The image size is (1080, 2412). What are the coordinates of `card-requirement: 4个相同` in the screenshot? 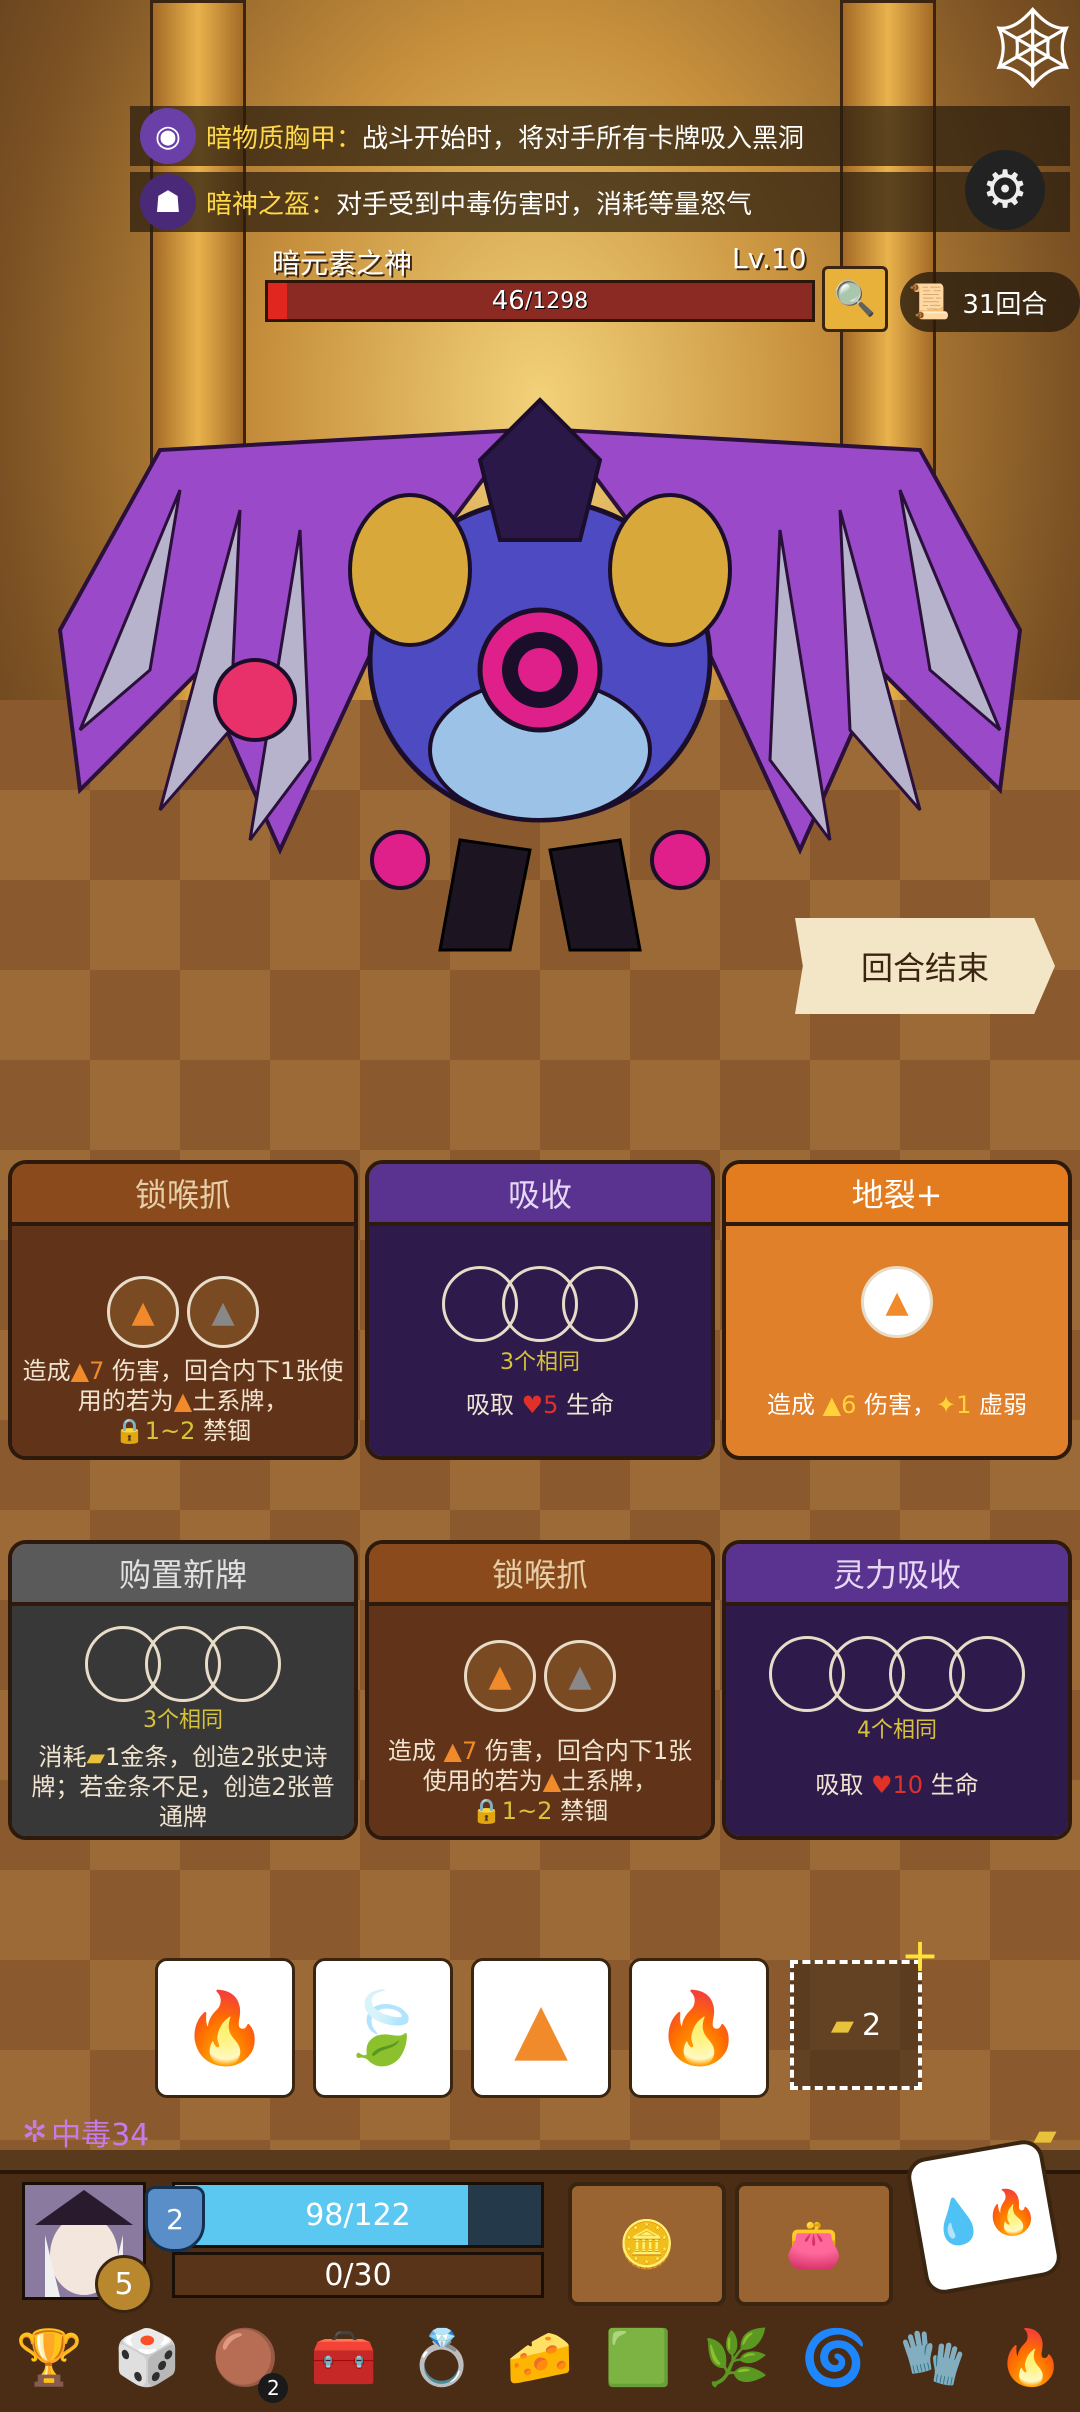 It's located at (897, 1730).